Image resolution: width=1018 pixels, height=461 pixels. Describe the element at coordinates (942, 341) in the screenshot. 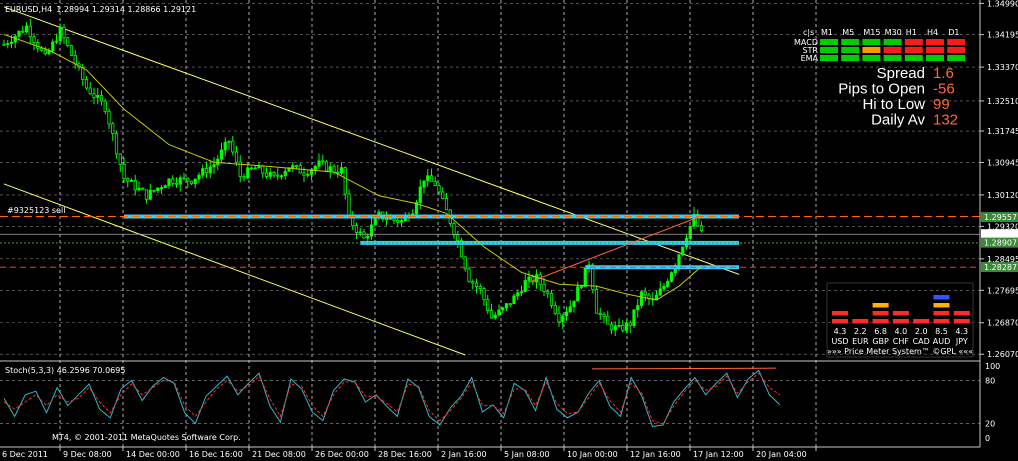

I see `meter-currency: AUD` at that location.